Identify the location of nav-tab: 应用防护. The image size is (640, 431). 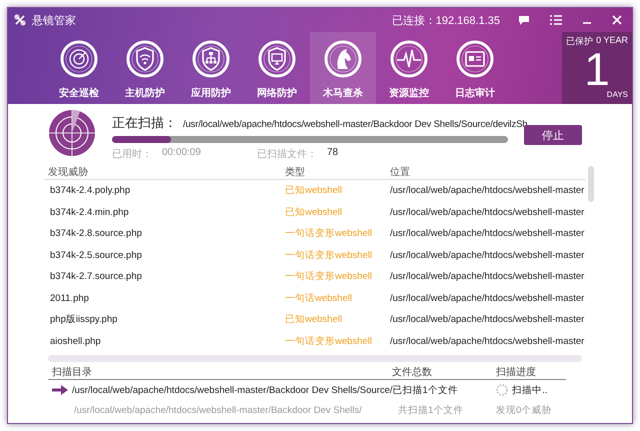
(211, 68).